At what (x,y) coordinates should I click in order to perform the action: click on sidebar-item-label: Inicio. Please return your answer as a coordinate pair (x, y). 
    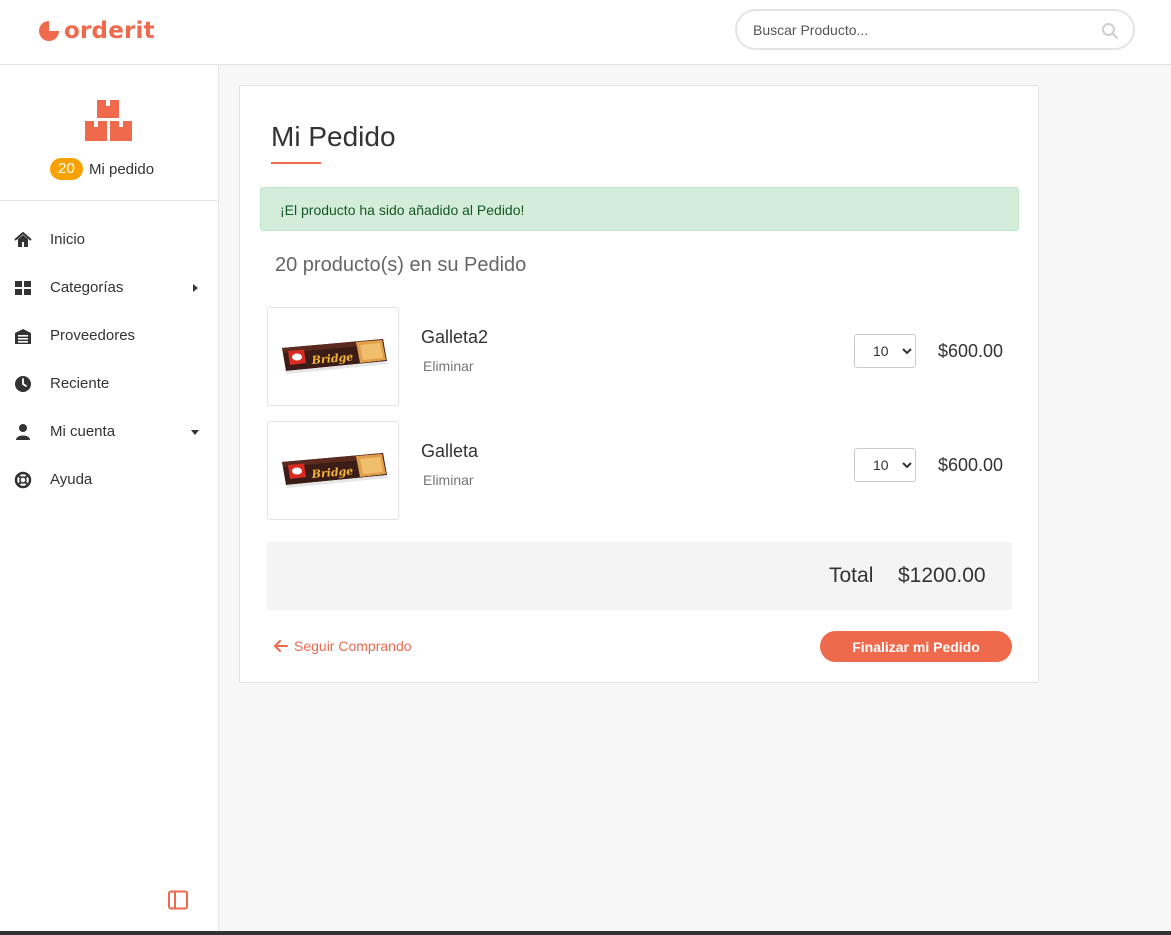
    Looking at the image, I should click on (68, 239).